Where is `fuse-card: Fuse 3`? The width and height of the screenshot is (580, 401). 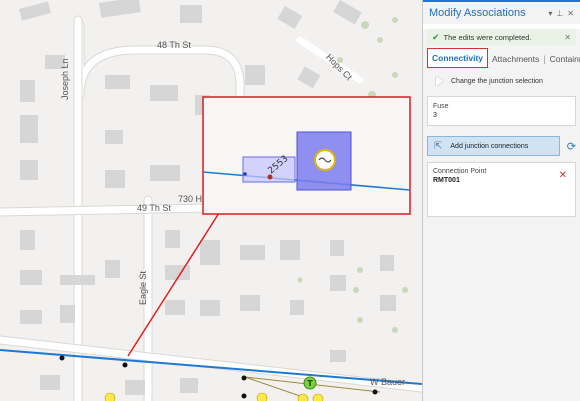 fuse-card: Fuse 3 is located at coordinates (501, 111).